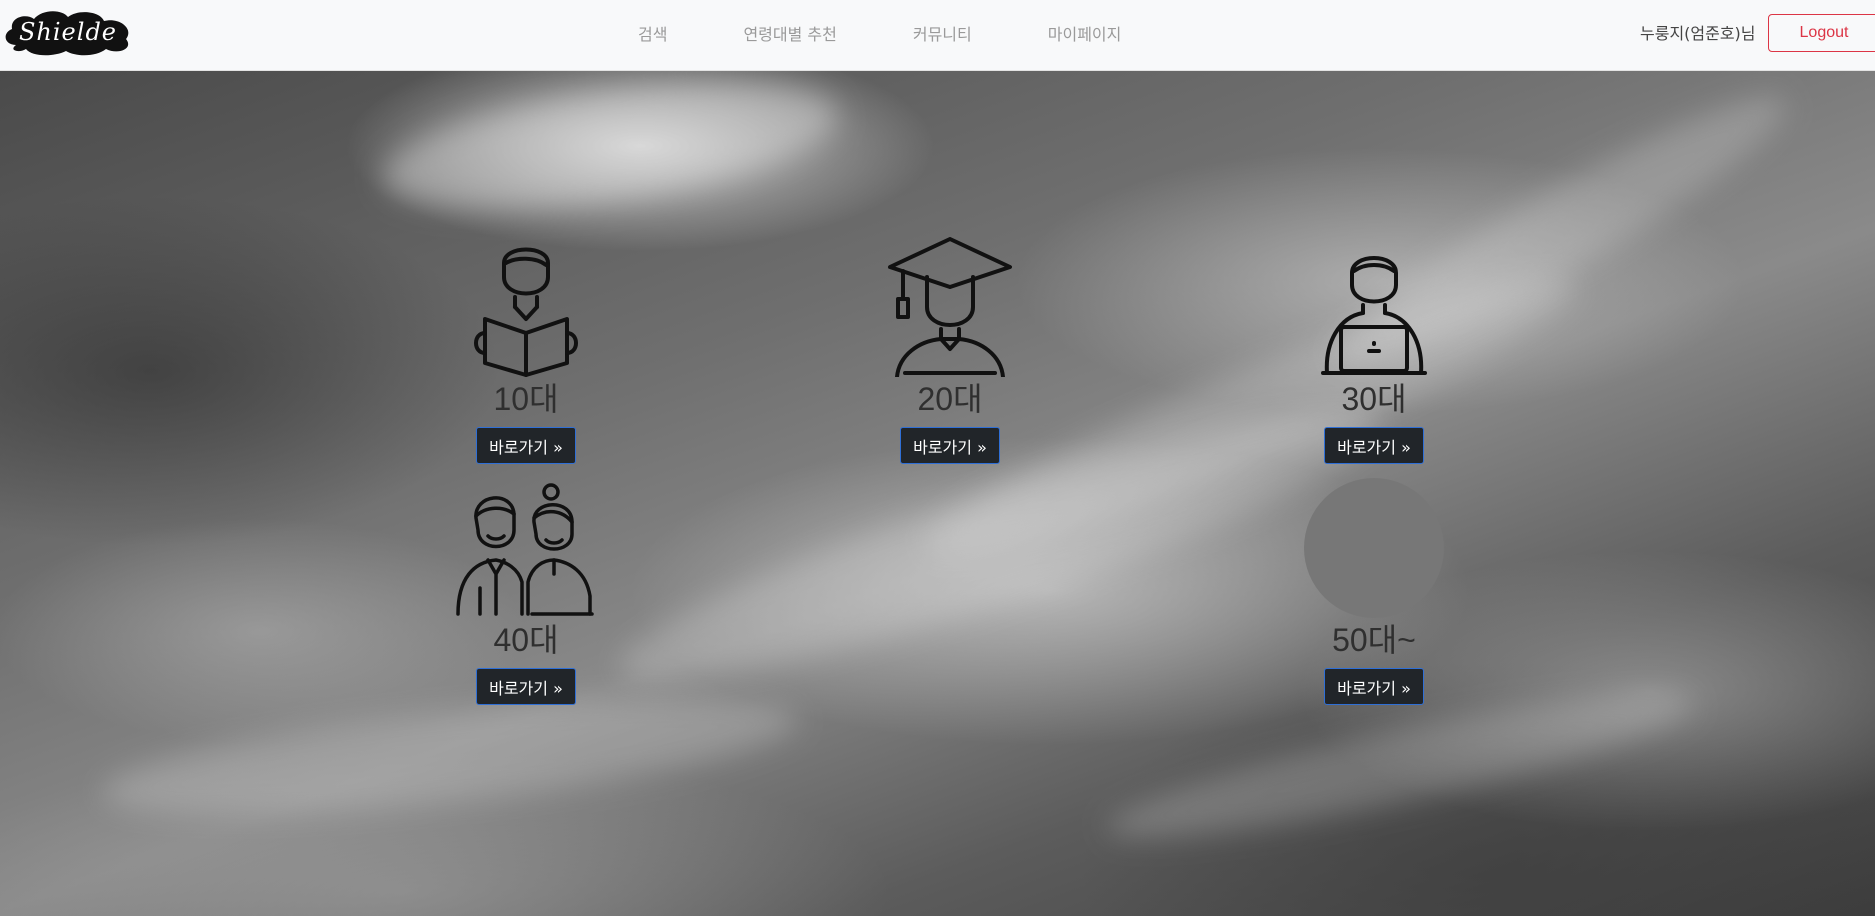  What do you see at coordinates (526, 548) in the screenshot?
I see `couple-icon` at bounding box center [526, 548].